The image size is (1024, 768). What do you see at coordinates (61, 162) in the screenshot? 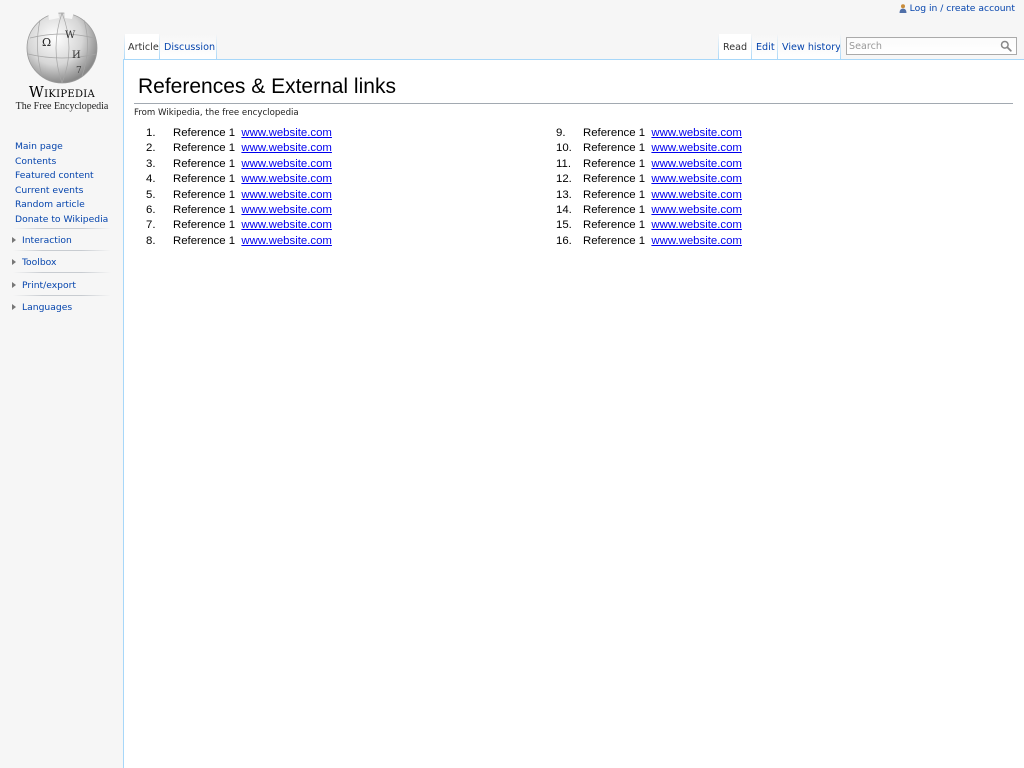
I see `sidebar-item-contents: Contents` at bounding box center [61, 162].